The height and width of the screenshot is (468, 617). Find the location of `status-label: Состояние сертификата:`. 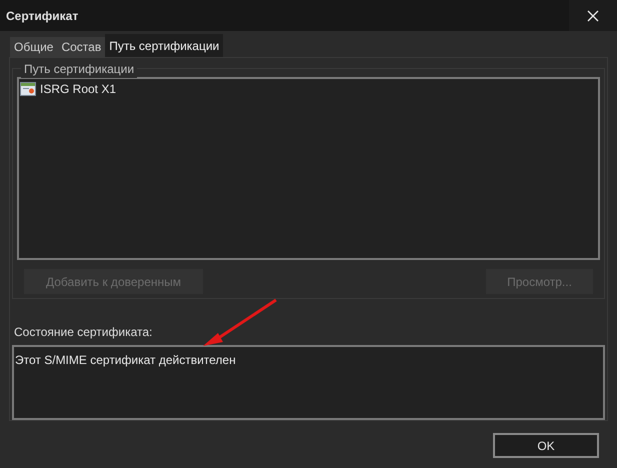

status-label: Состояние сертификата: is located at coordinates (84, 332).